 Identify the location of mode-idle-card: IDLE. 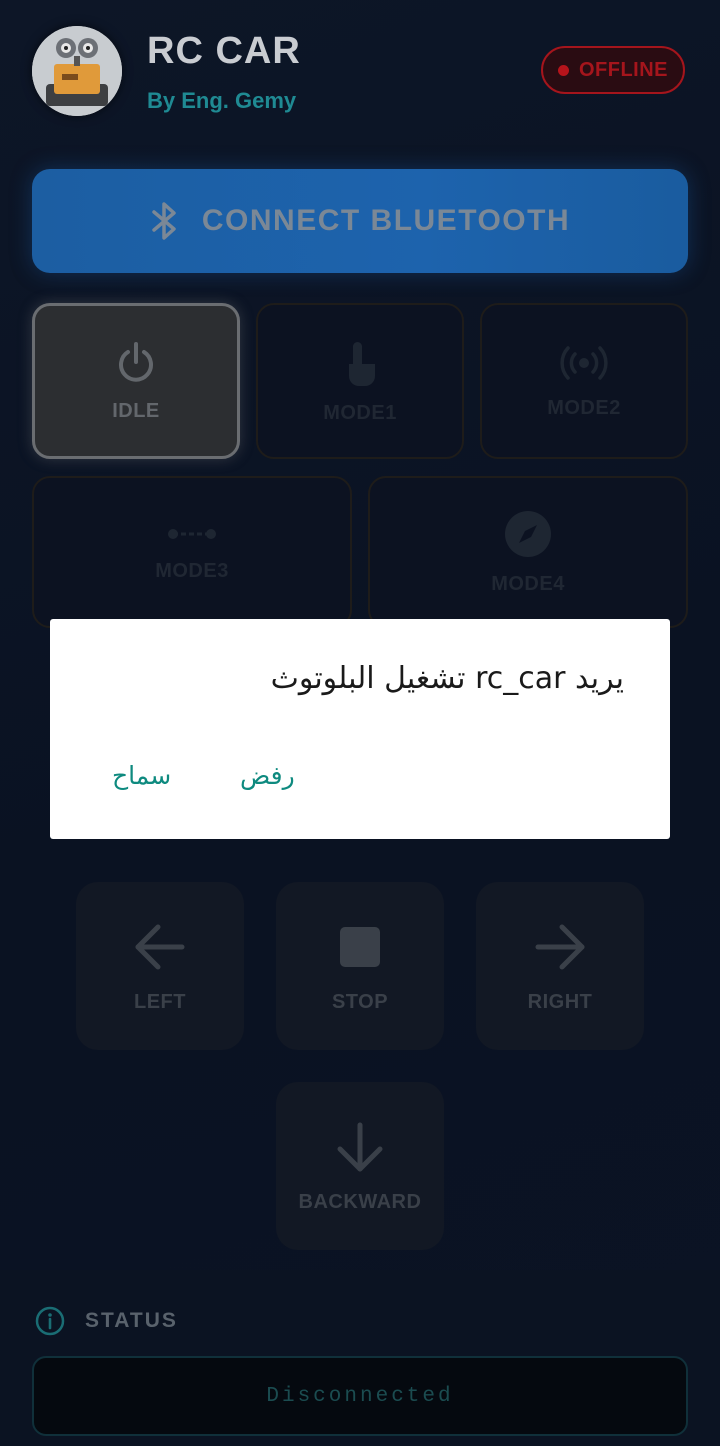
(136, 381).